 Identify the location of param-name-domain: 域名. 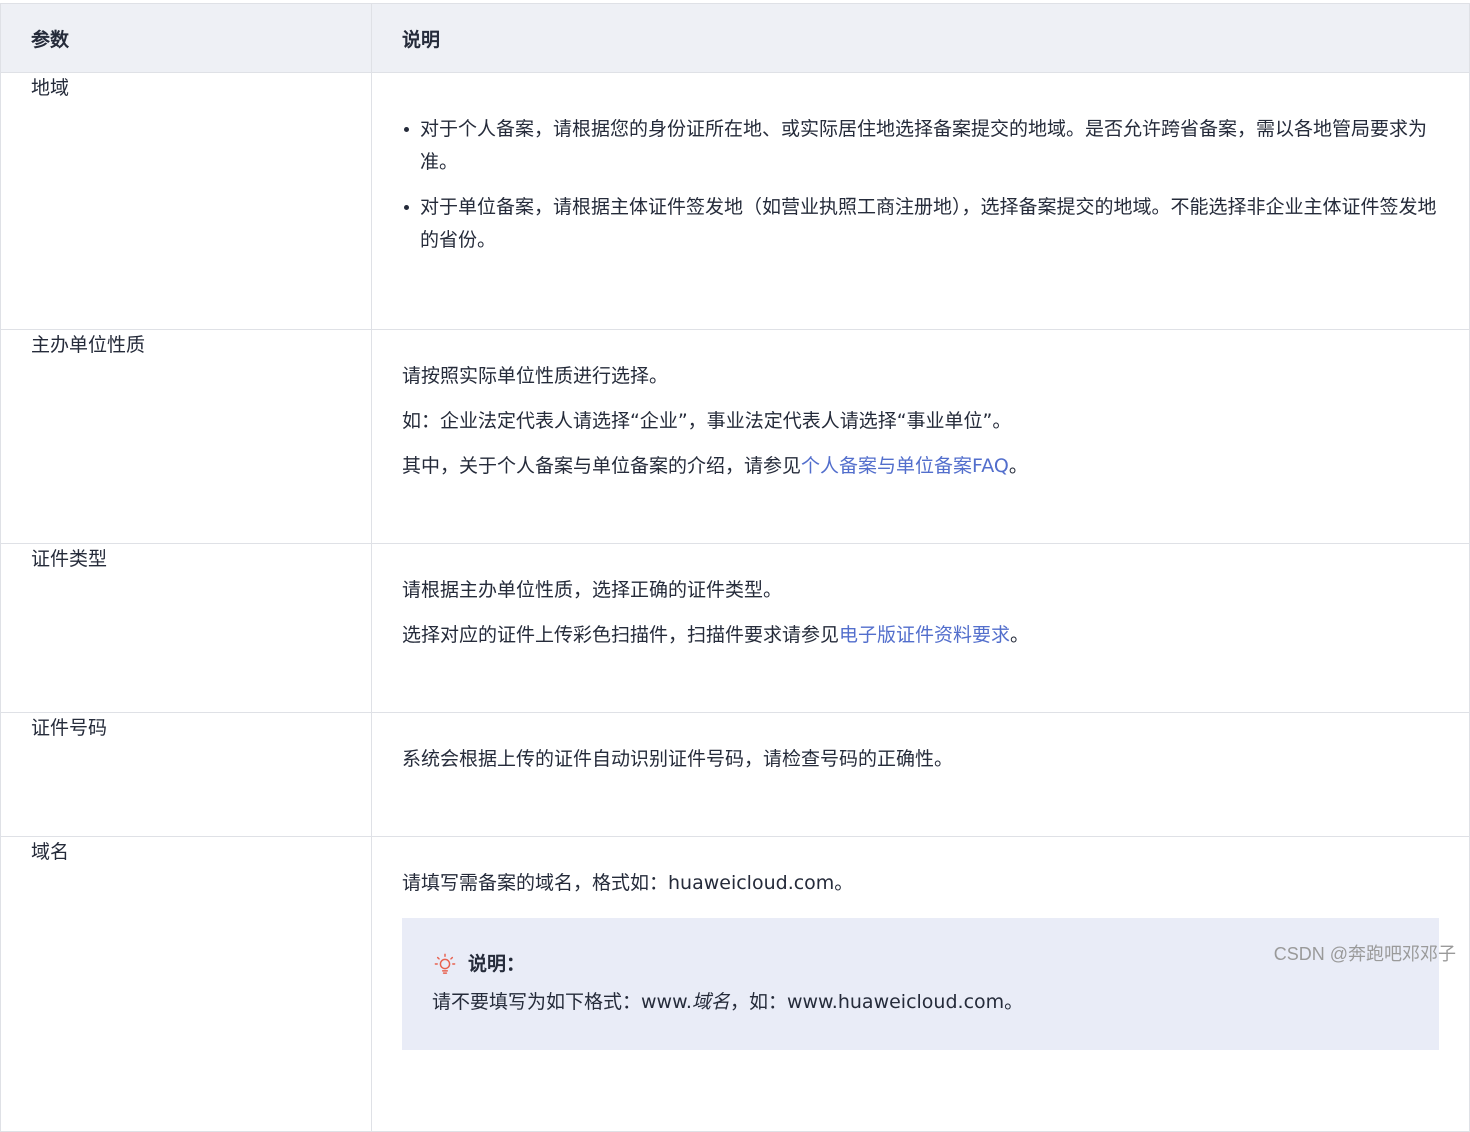
(186, 984).